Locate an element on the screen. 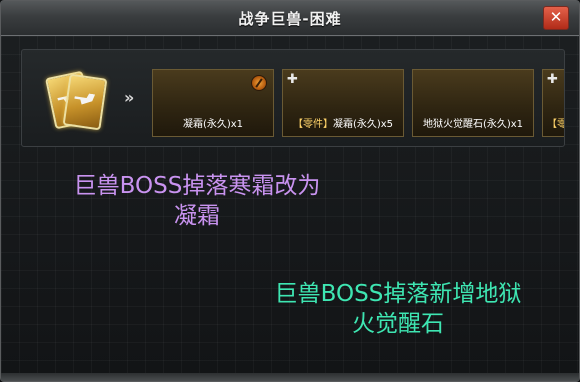  rune-icon is located at coordinates (259, 83).